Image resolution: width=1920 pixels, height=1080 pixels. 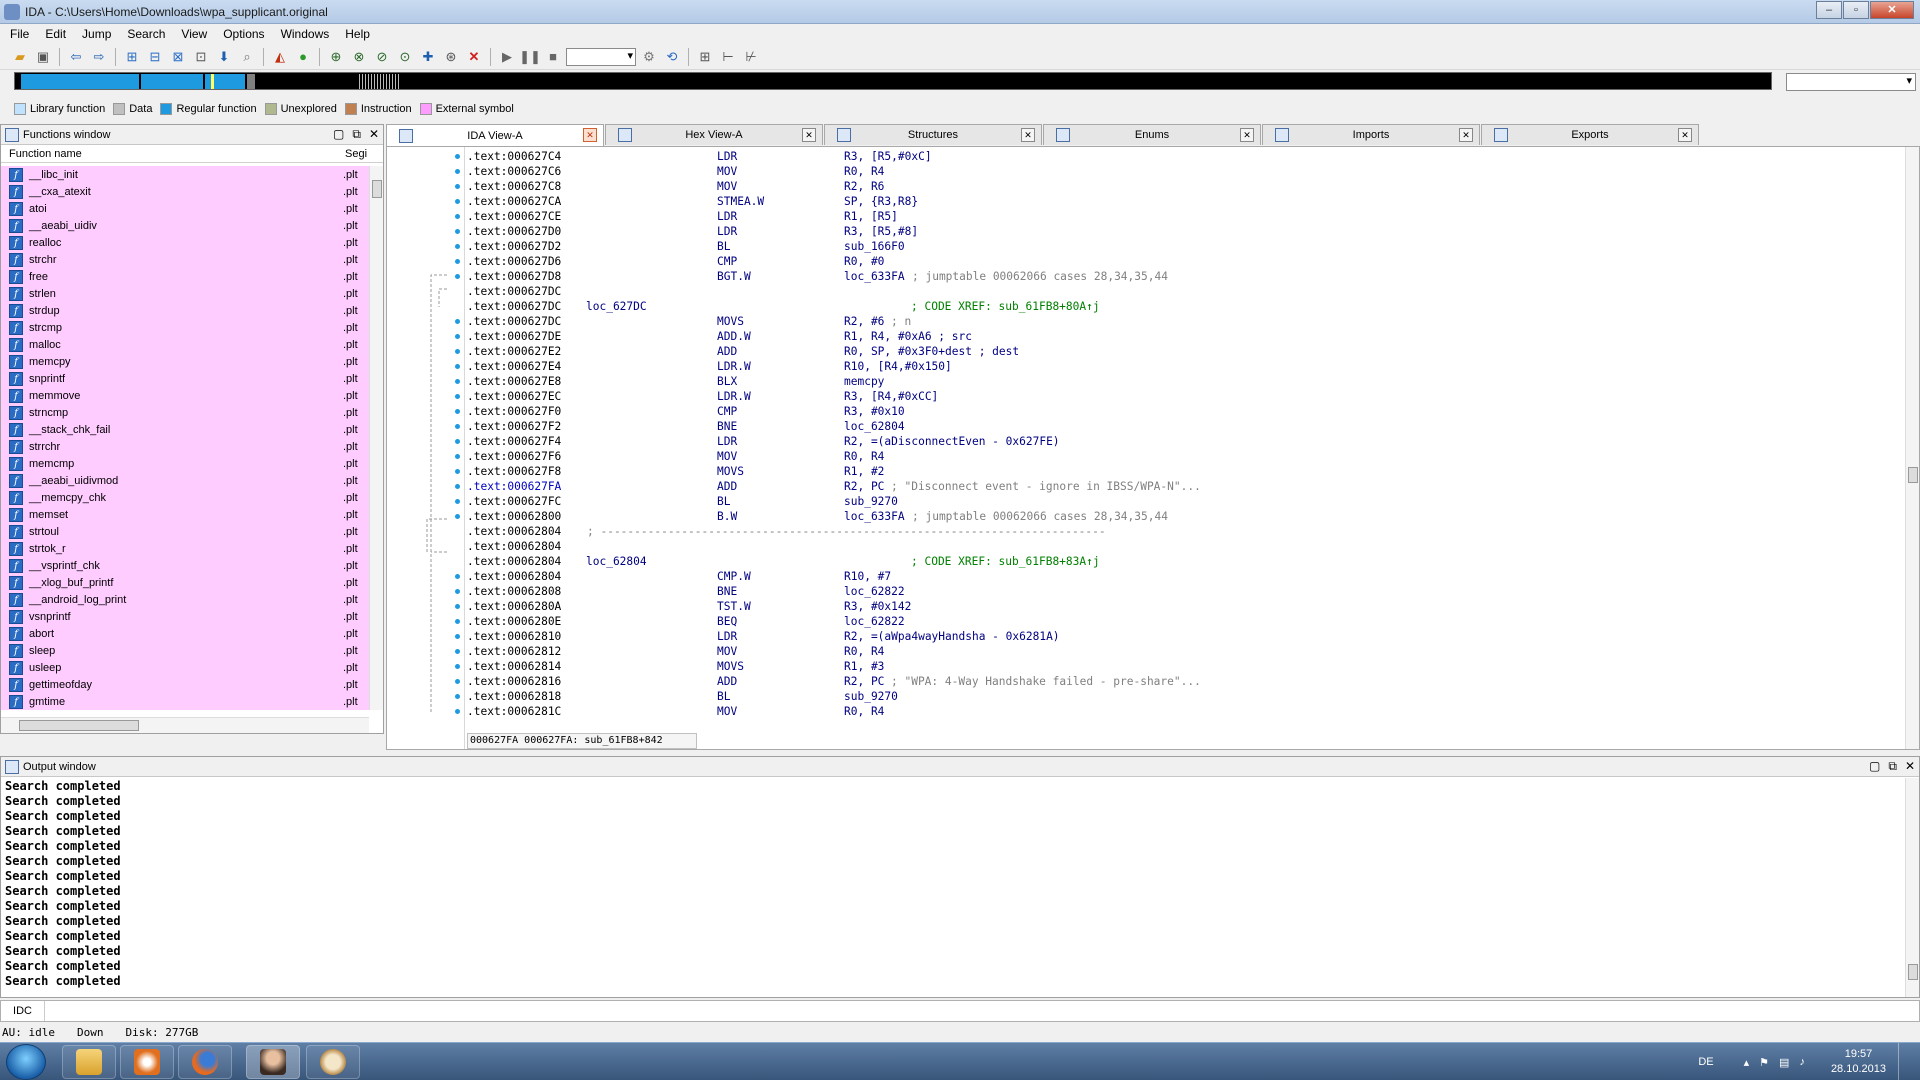 What do you see at coordinates (55, 34) in the screenshot?
I see `menu-edit: Edit` at bounding box center [55, 34].